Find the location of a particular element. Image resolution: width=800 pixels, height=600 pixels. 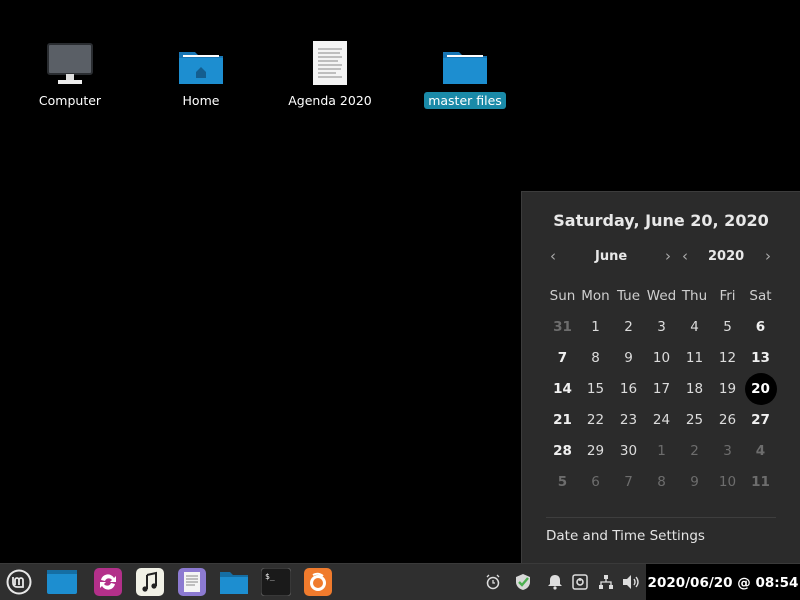

text-editor-launcher is located at coordinates (192, 582).